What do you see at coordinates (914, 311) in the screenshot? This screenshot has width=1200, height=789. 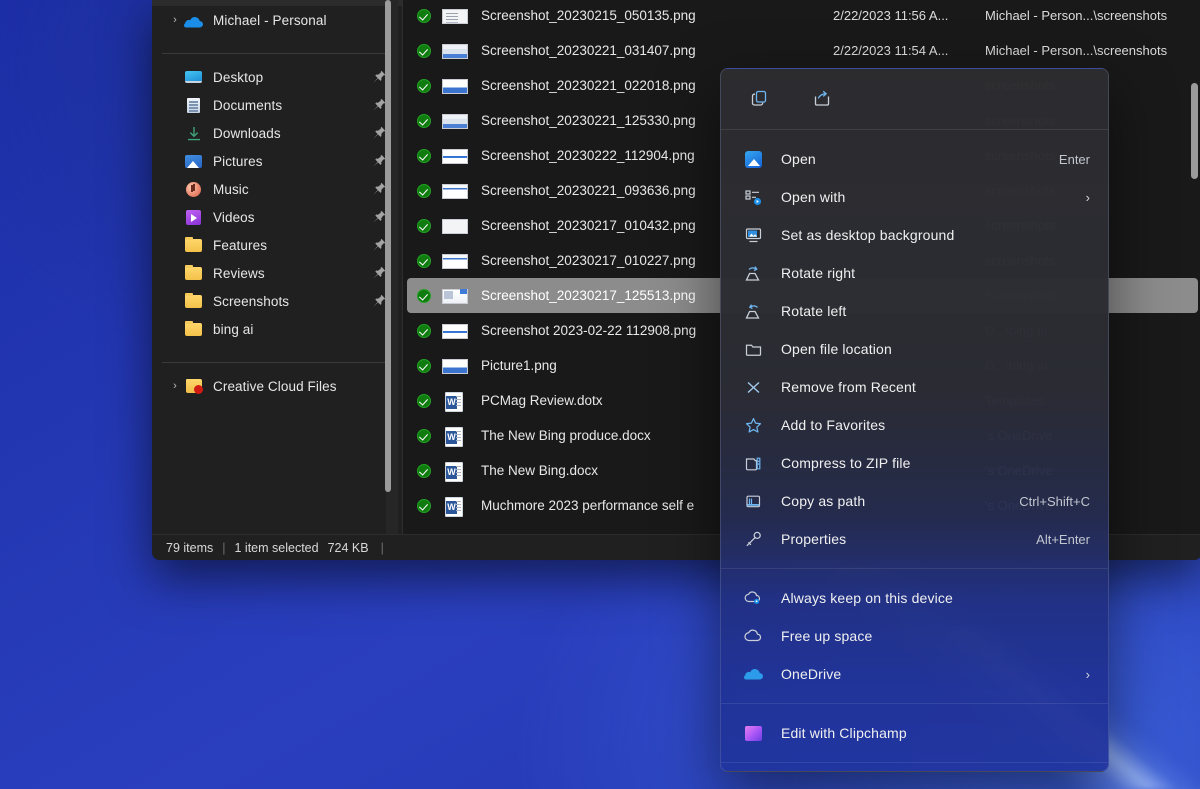 I see `menu-item-rotate-left: Rotate left` at bounding box center [914, 311].